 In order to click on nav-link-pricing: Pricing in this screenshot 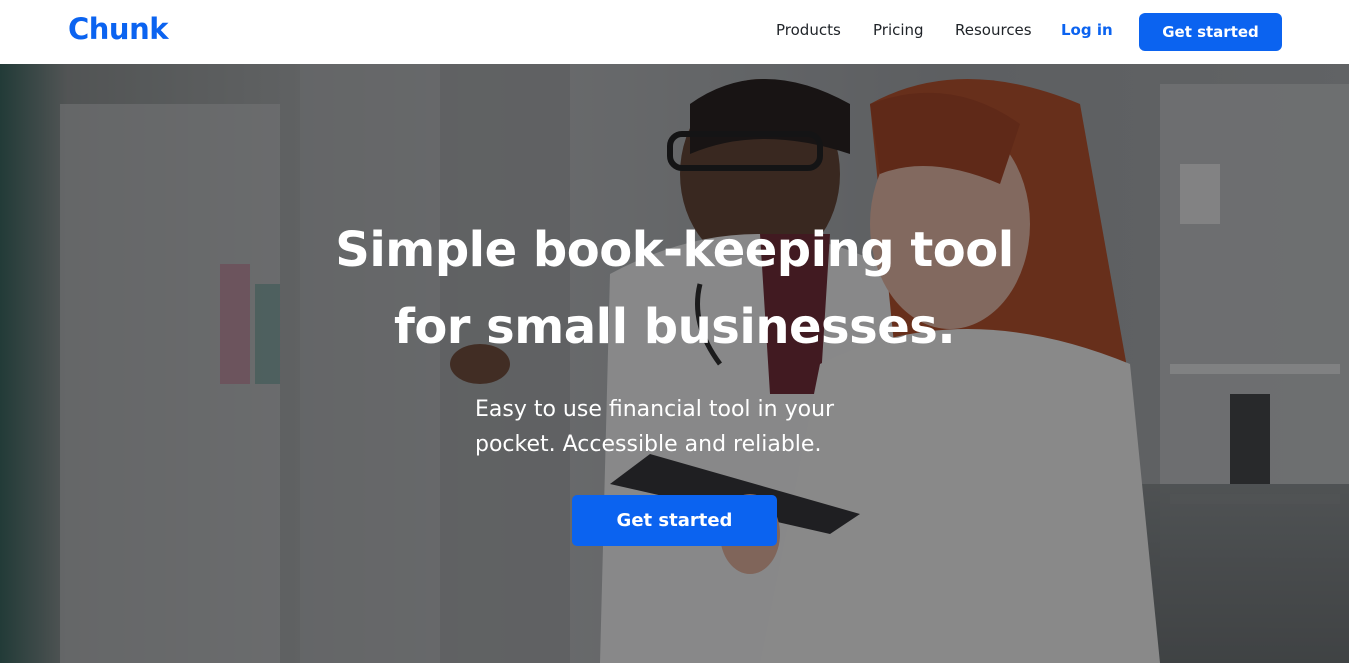, I will do `click(898, 30)`.